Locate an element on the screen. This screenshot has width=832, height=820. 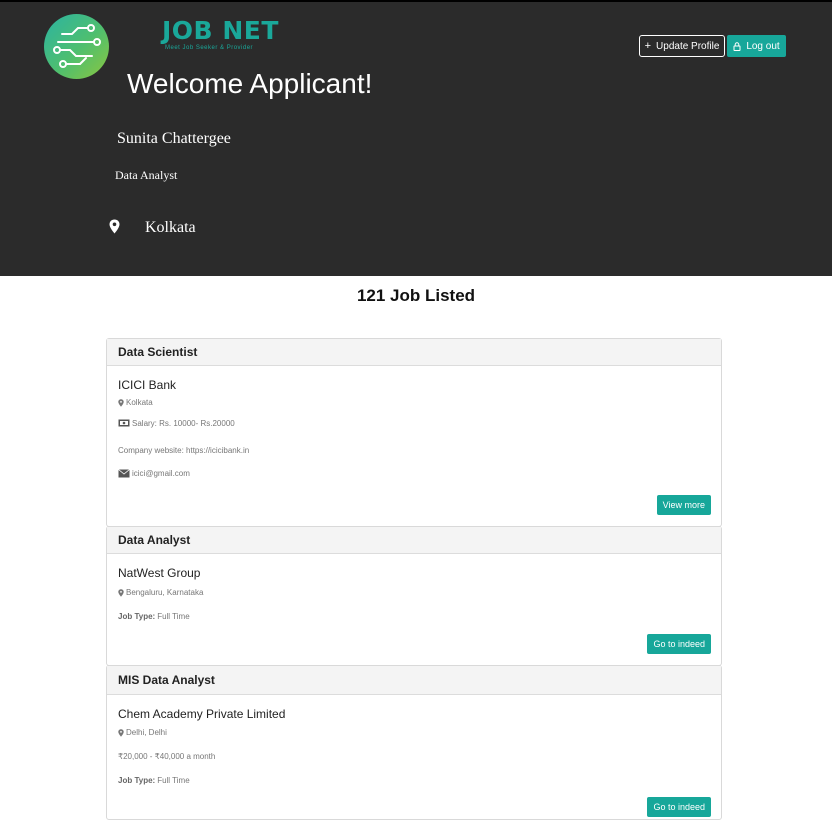
job-title: MIS Data Analyst is located at coordinates (414, 680).